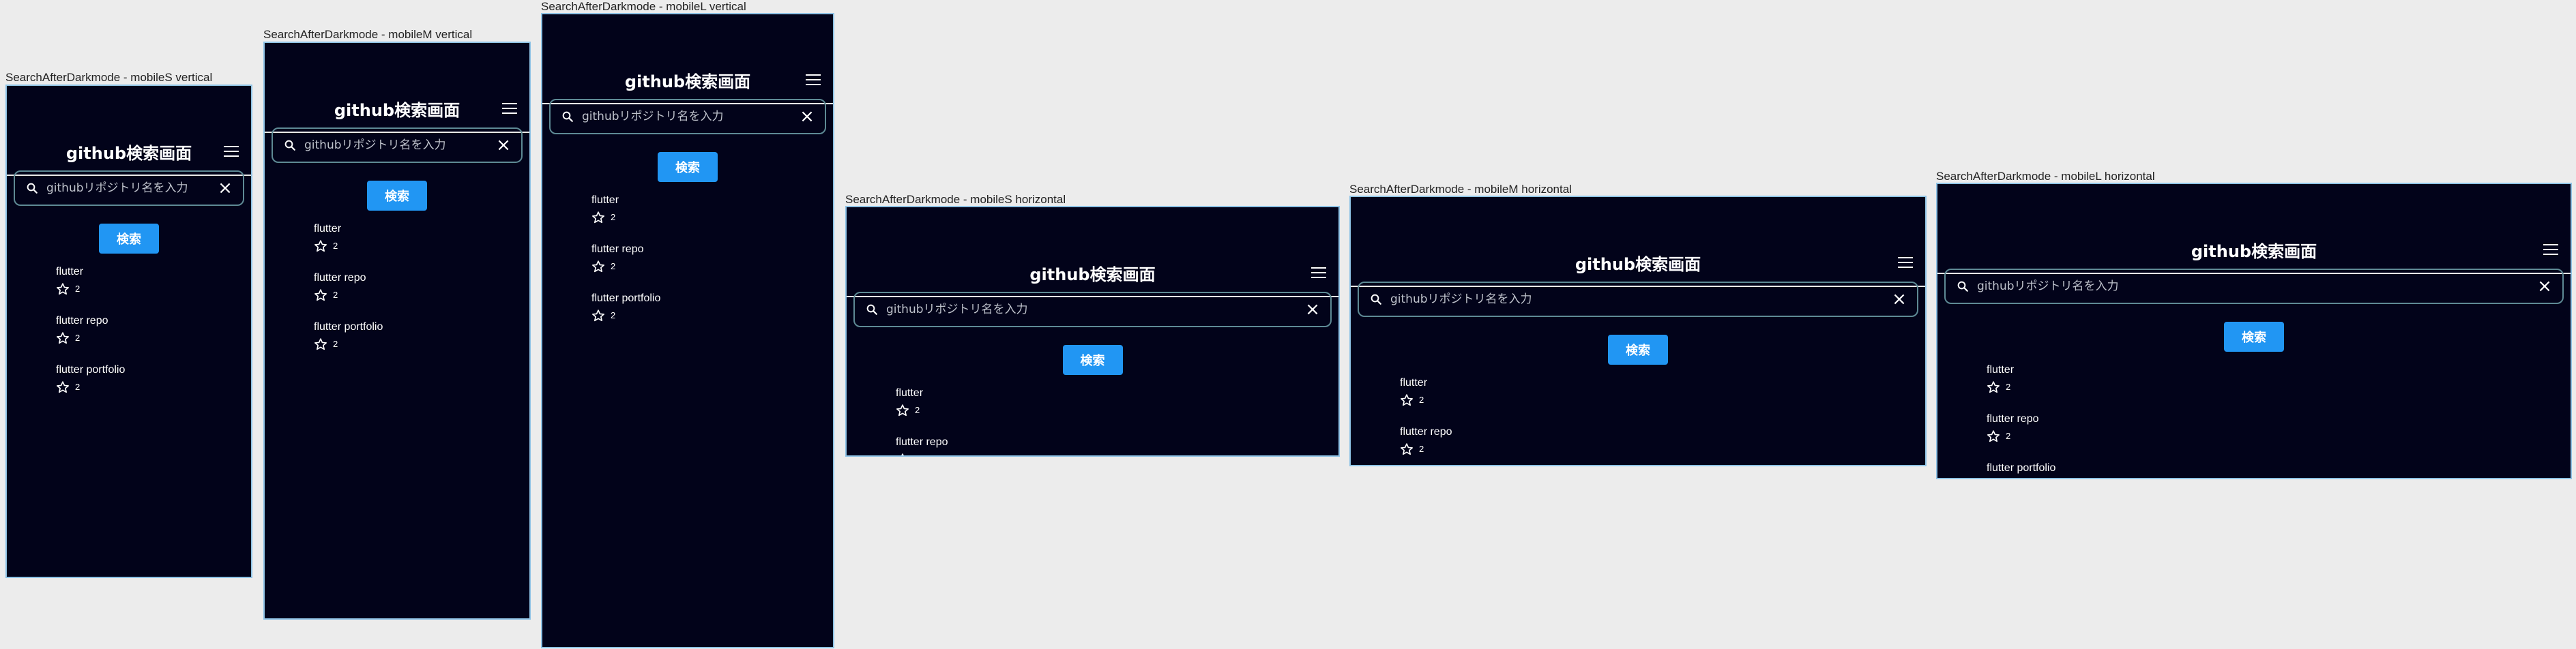  Describe the element at coordinates (643, 7) in the screenshot. I see `frame-label-mobile-l-vertical: SearchAfterDarkmode - mobileL vertical` at that location.